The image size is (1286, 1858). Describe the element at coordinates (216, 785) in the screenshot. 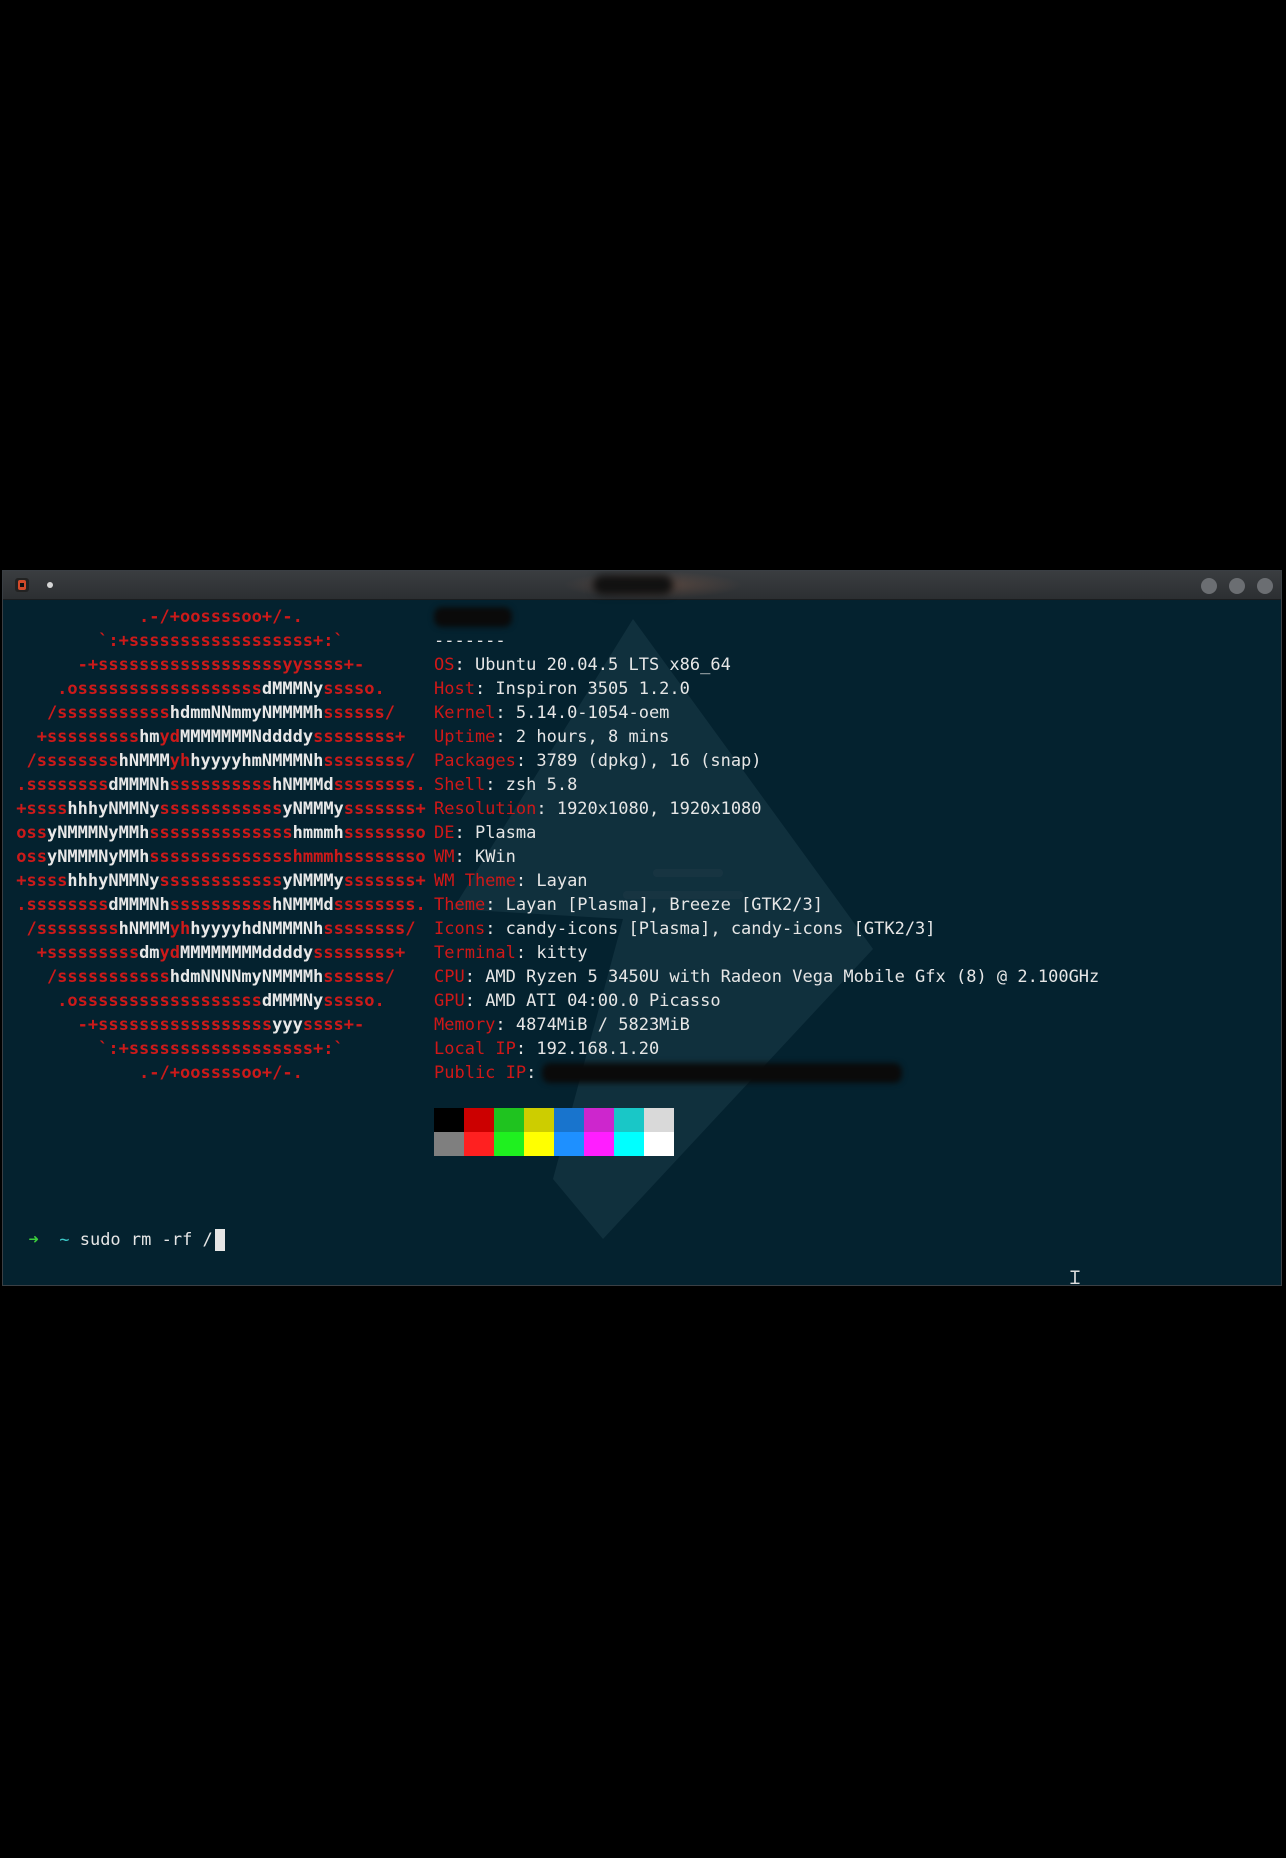

I see `ascii-logo-line: .ssssssssdMMMNhsssssssssshNMMMdssssssss.` at that location.